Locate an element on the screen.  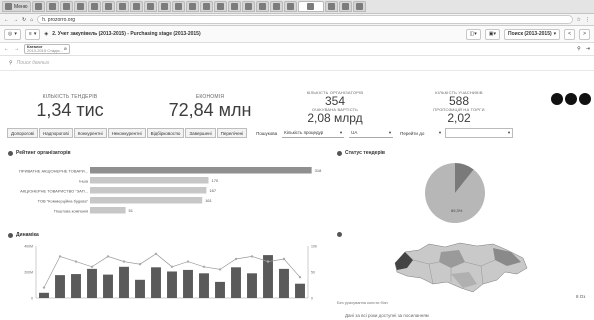
filter-button: Відбірковостю is located at coordinates (165, 133).